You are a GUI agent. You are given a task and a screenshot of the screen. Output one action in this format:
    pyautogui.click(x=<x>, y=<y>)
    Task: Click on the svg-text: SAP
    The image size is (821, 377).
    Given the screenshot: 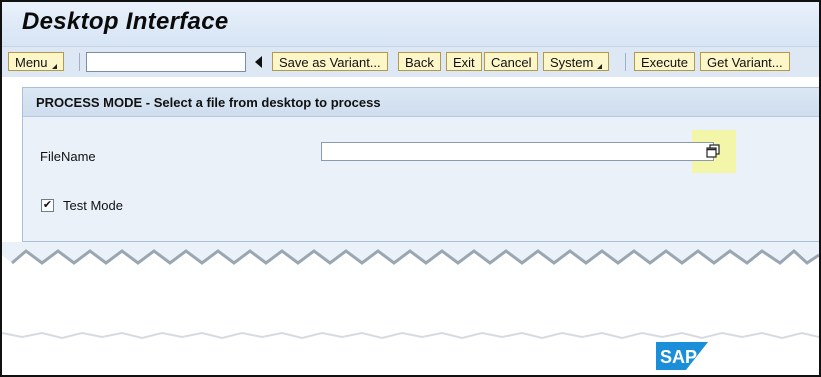 What is the action you would take?
    pyautogui.click(x=678, y=357)
    